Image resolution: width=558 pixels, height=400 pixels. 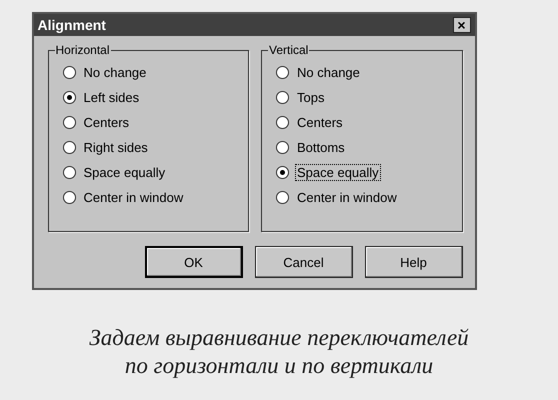 I want to click on close-button: ×, so click(x=461, y=25).